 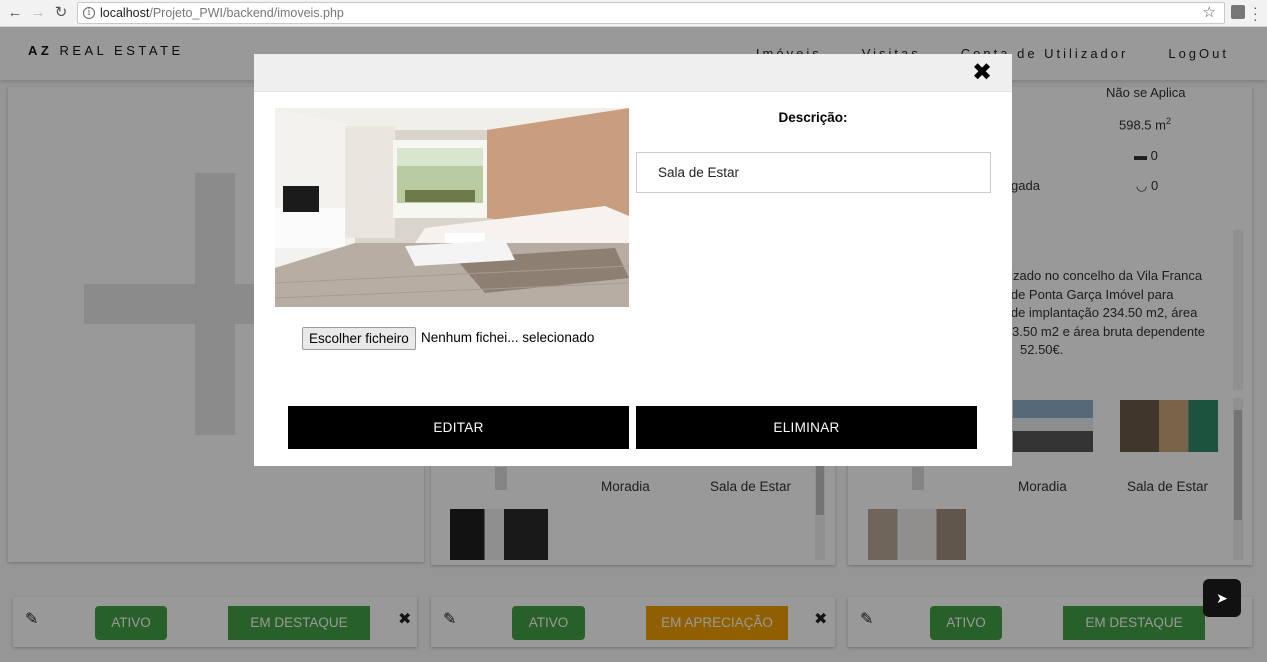 What do you see at coordinates (246, 13) in the screenshot?
I see `url-path: /Projeto_PWI/backend/imoveis.php` at bounding box center [246, 13].